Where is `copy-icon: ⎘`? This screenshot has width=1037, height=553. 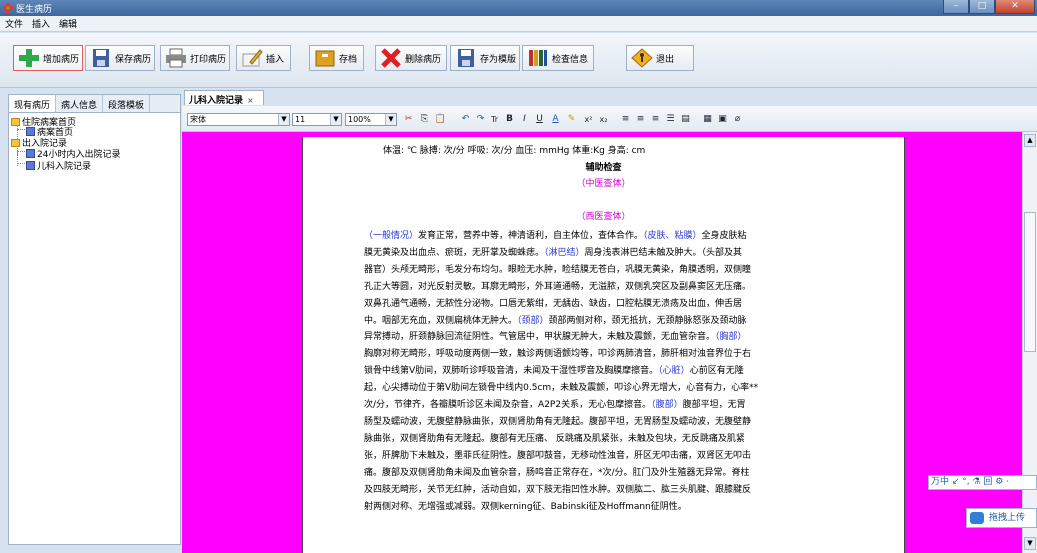
copy-icon: ⎘ is located at coordinates (424, 119).